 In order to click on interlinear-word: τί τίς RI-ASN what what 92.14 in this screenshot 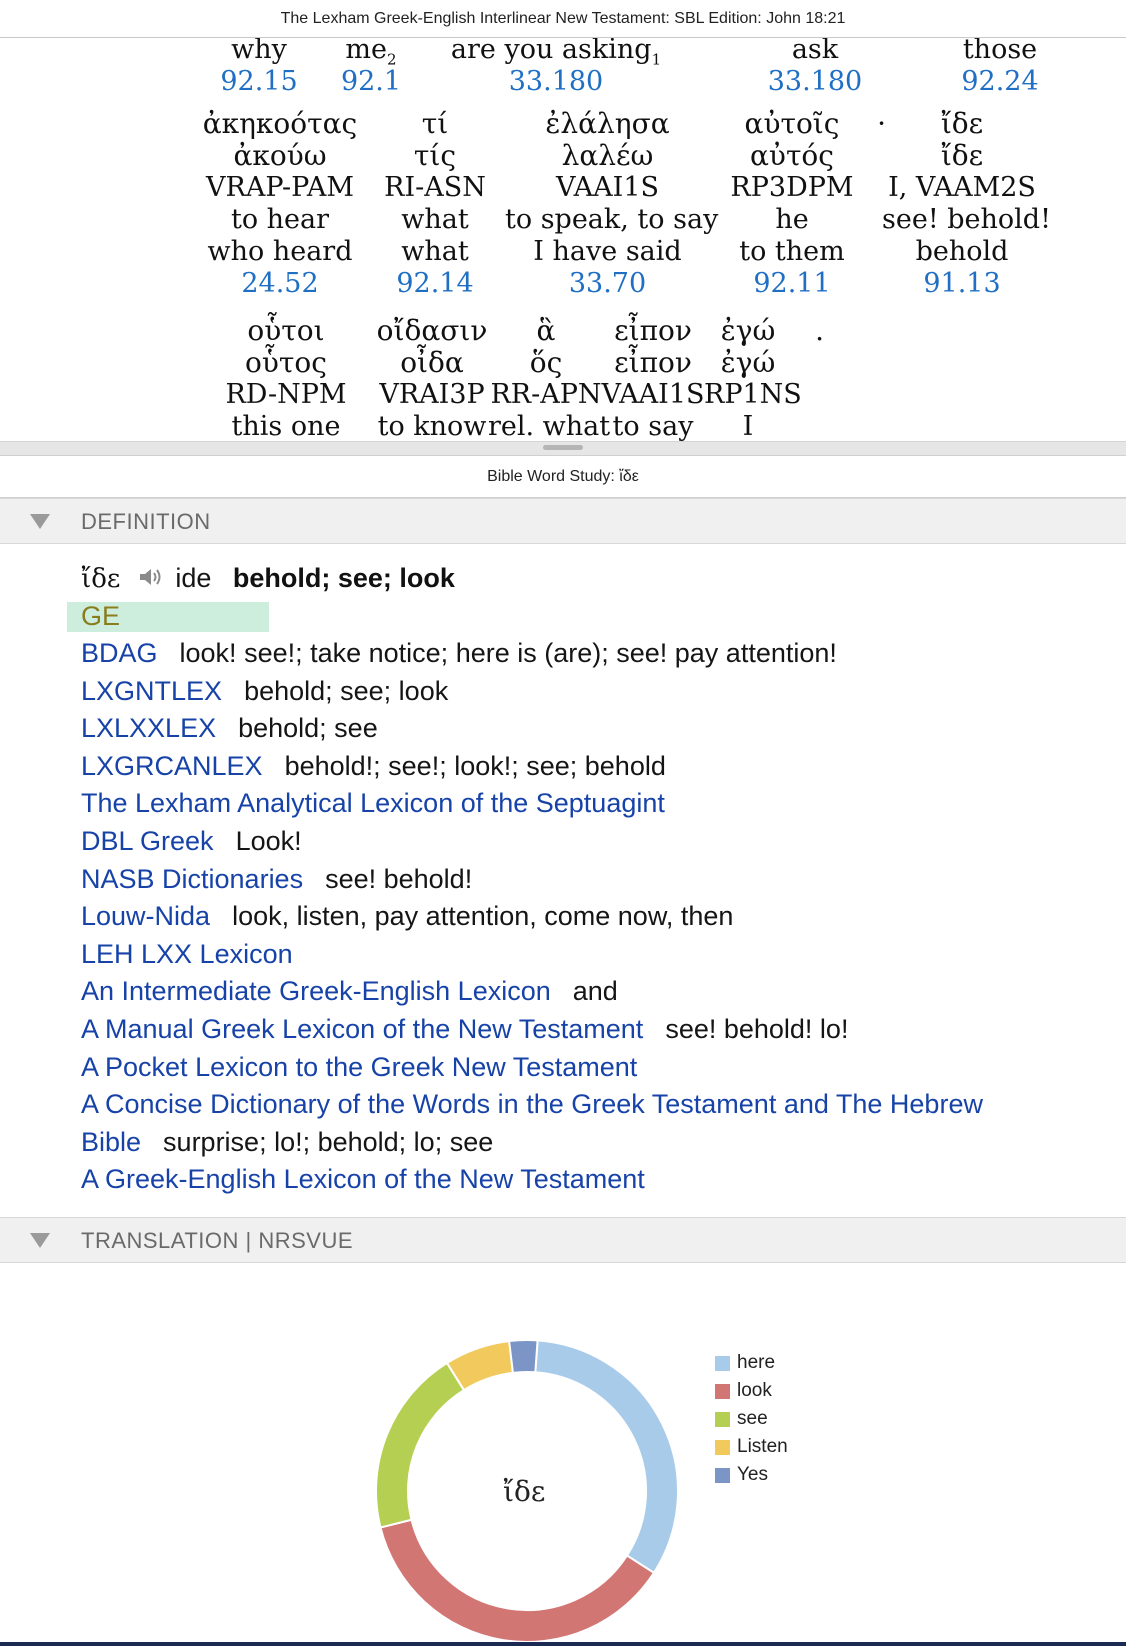, I will do `click(435, 204)`.